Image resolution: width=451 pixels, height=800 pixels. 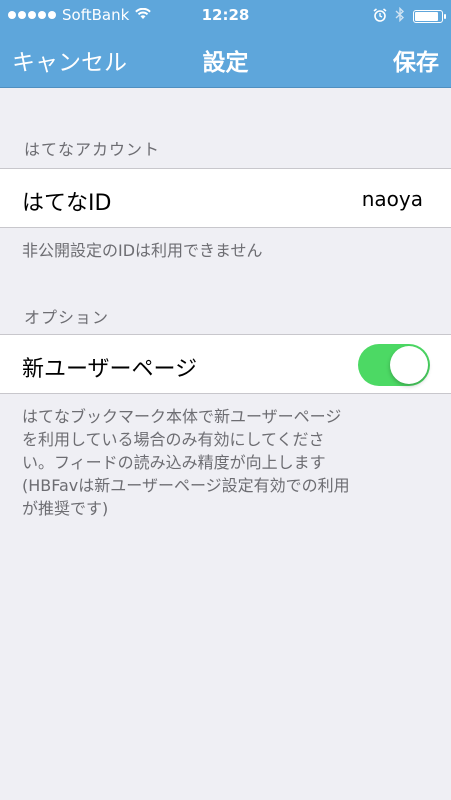 I want to click on new-user-page-cell: 新ユーザーページ, so click(x=225, y=364).